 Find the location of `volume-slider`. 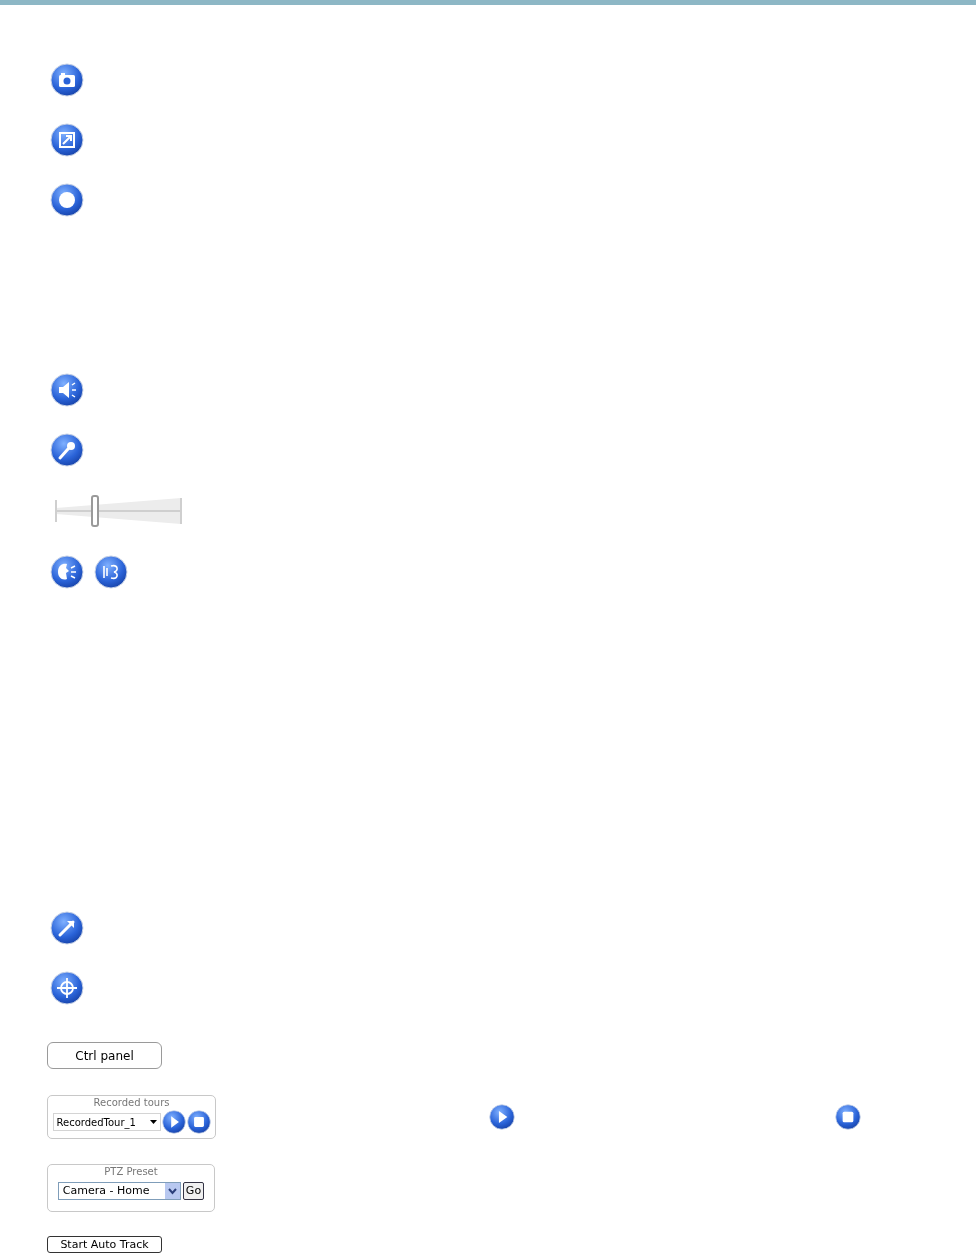

volume-slider is located at coordinates (118, 511).